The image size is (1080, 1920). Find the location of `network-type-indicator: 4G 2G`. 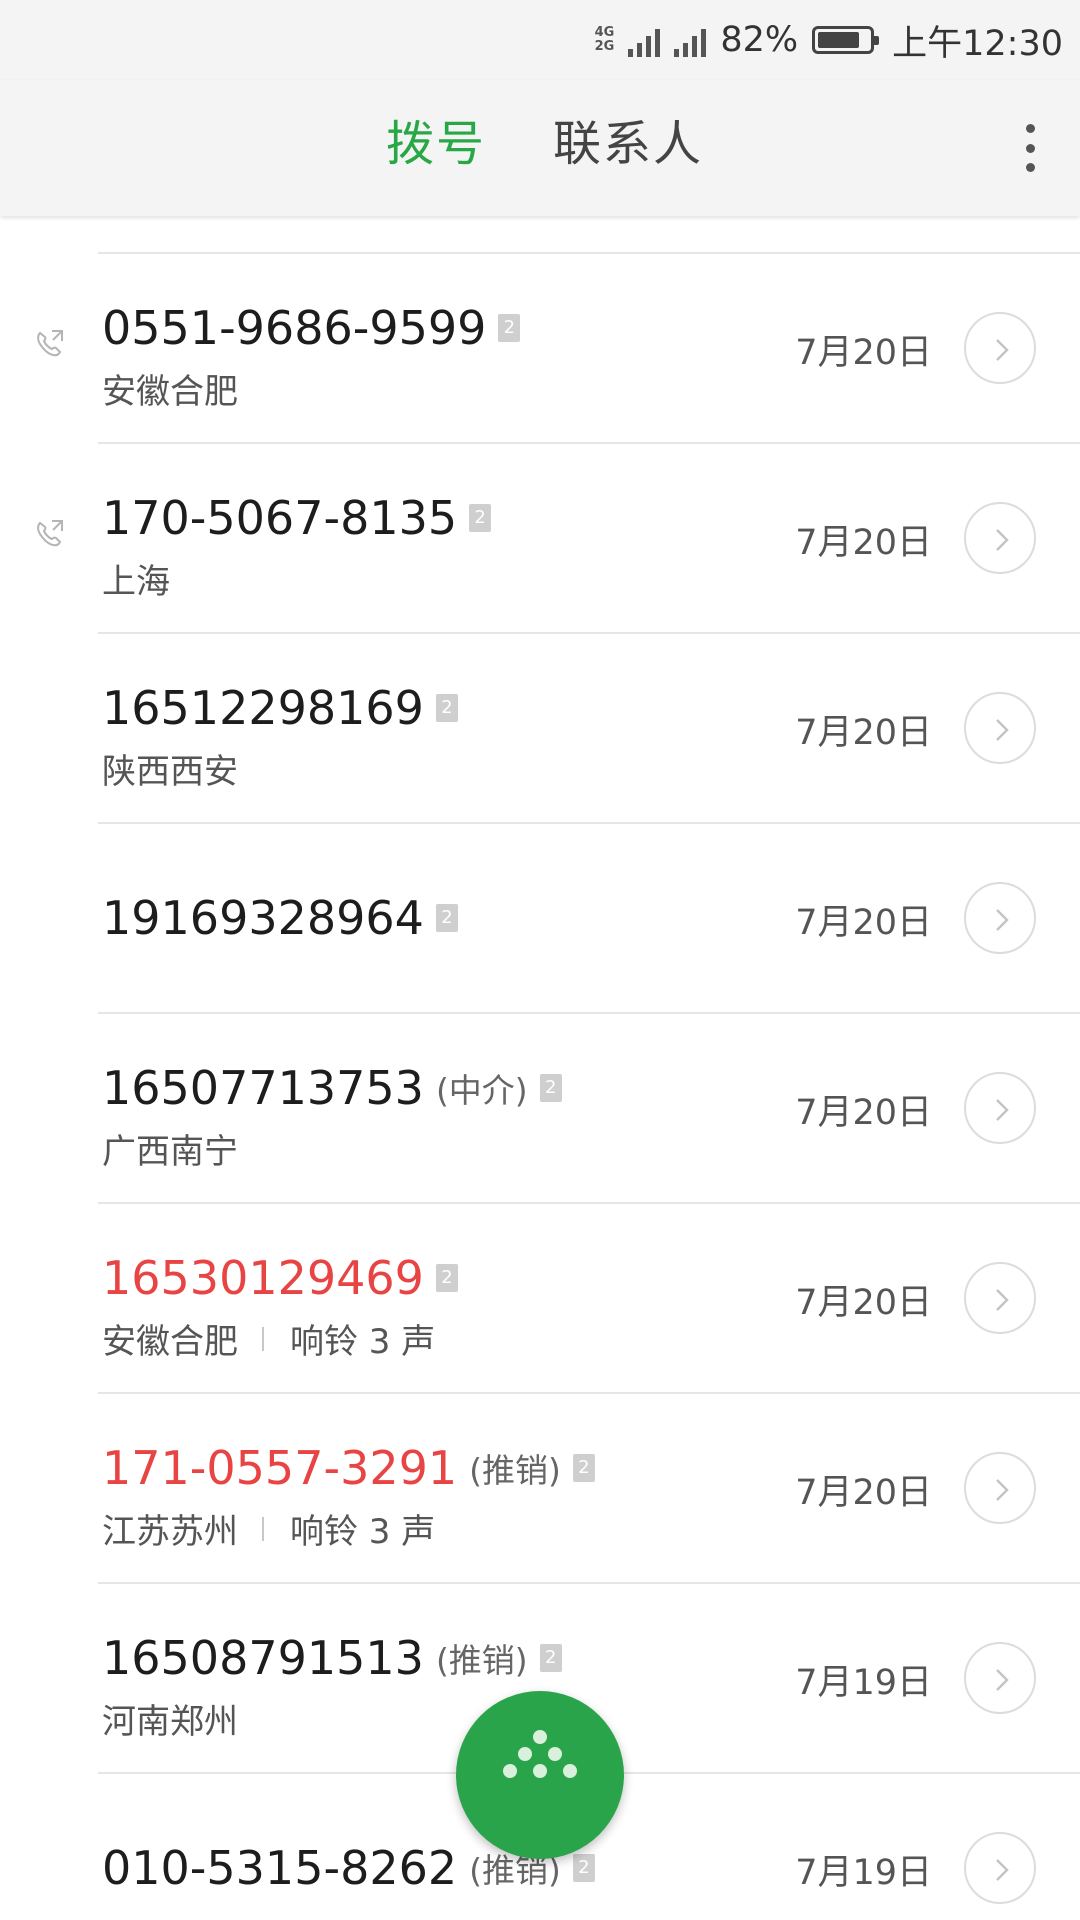

network-type-indicator: 4G 2G is located at coordinates (605, 40).